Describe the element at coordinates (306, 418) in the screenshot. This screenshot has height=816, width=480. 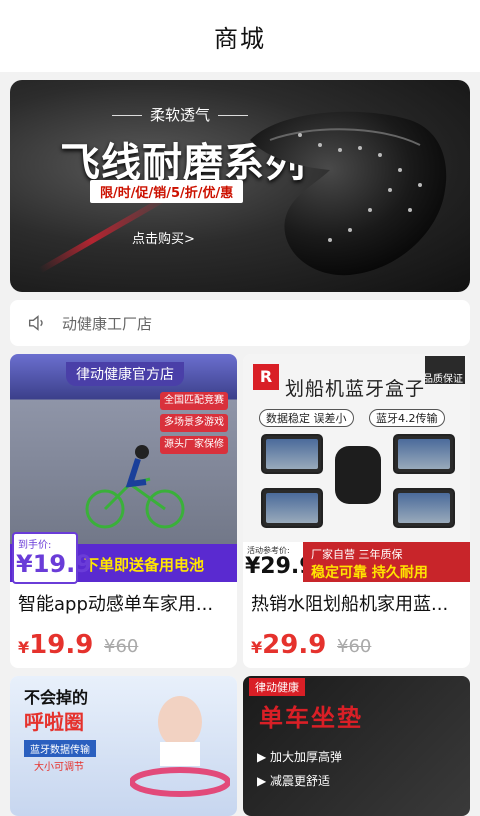
I see `feature-pill: 数据稳定 误差小` at that location.